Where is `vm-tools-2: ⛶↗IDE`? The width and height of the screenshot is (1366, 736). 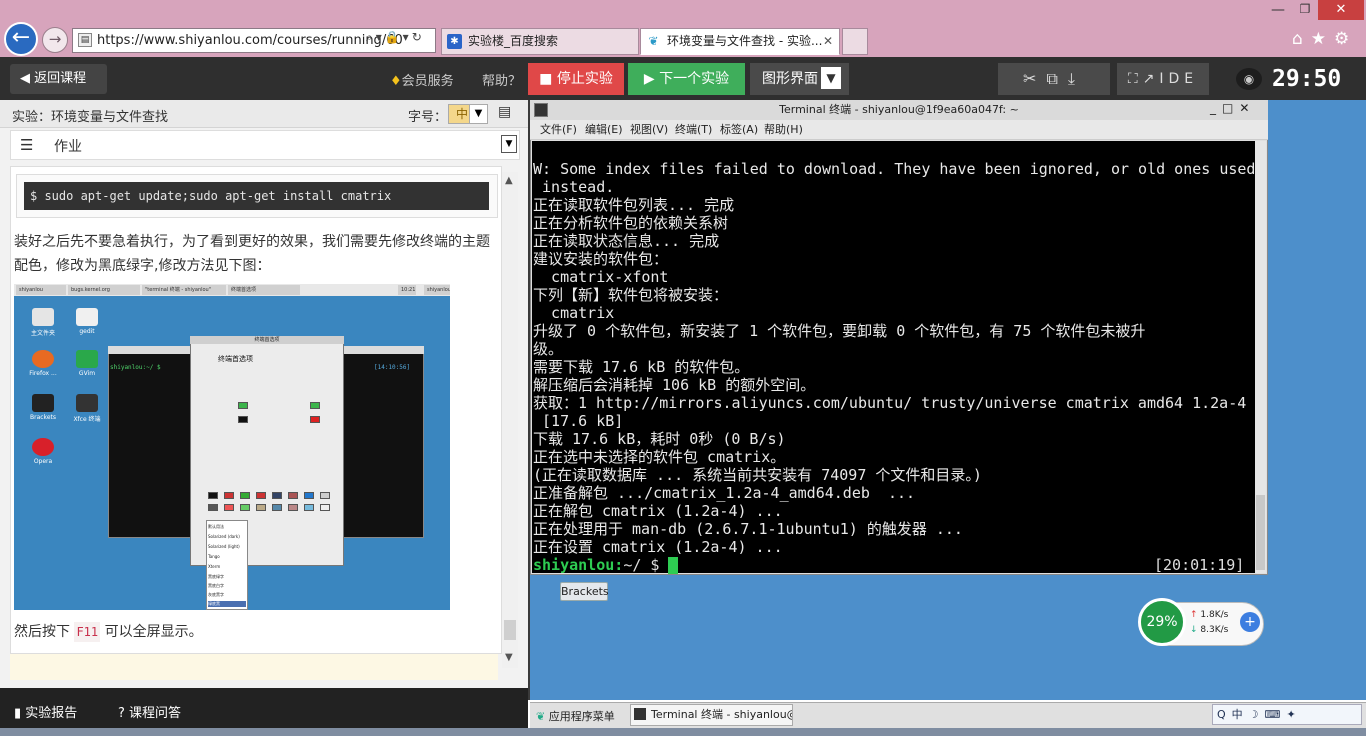 vm-tools-2: ⛶↗IDE is located at coordinates (1163, 79).